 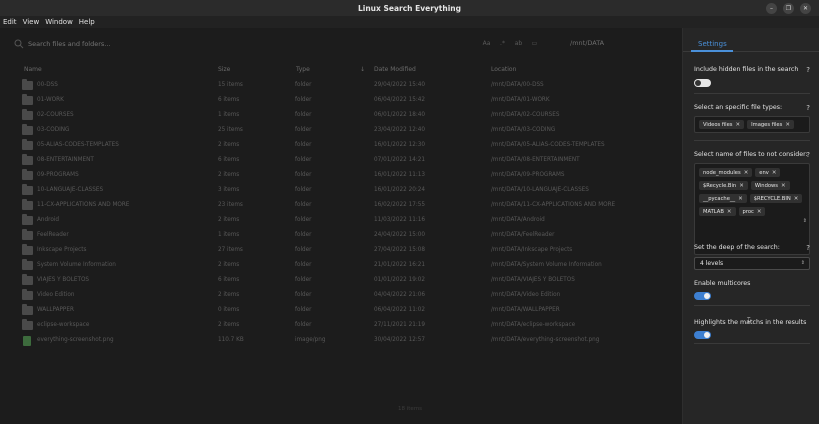 I want to click on menu-edit: Edit, so click(x=10, y=22).